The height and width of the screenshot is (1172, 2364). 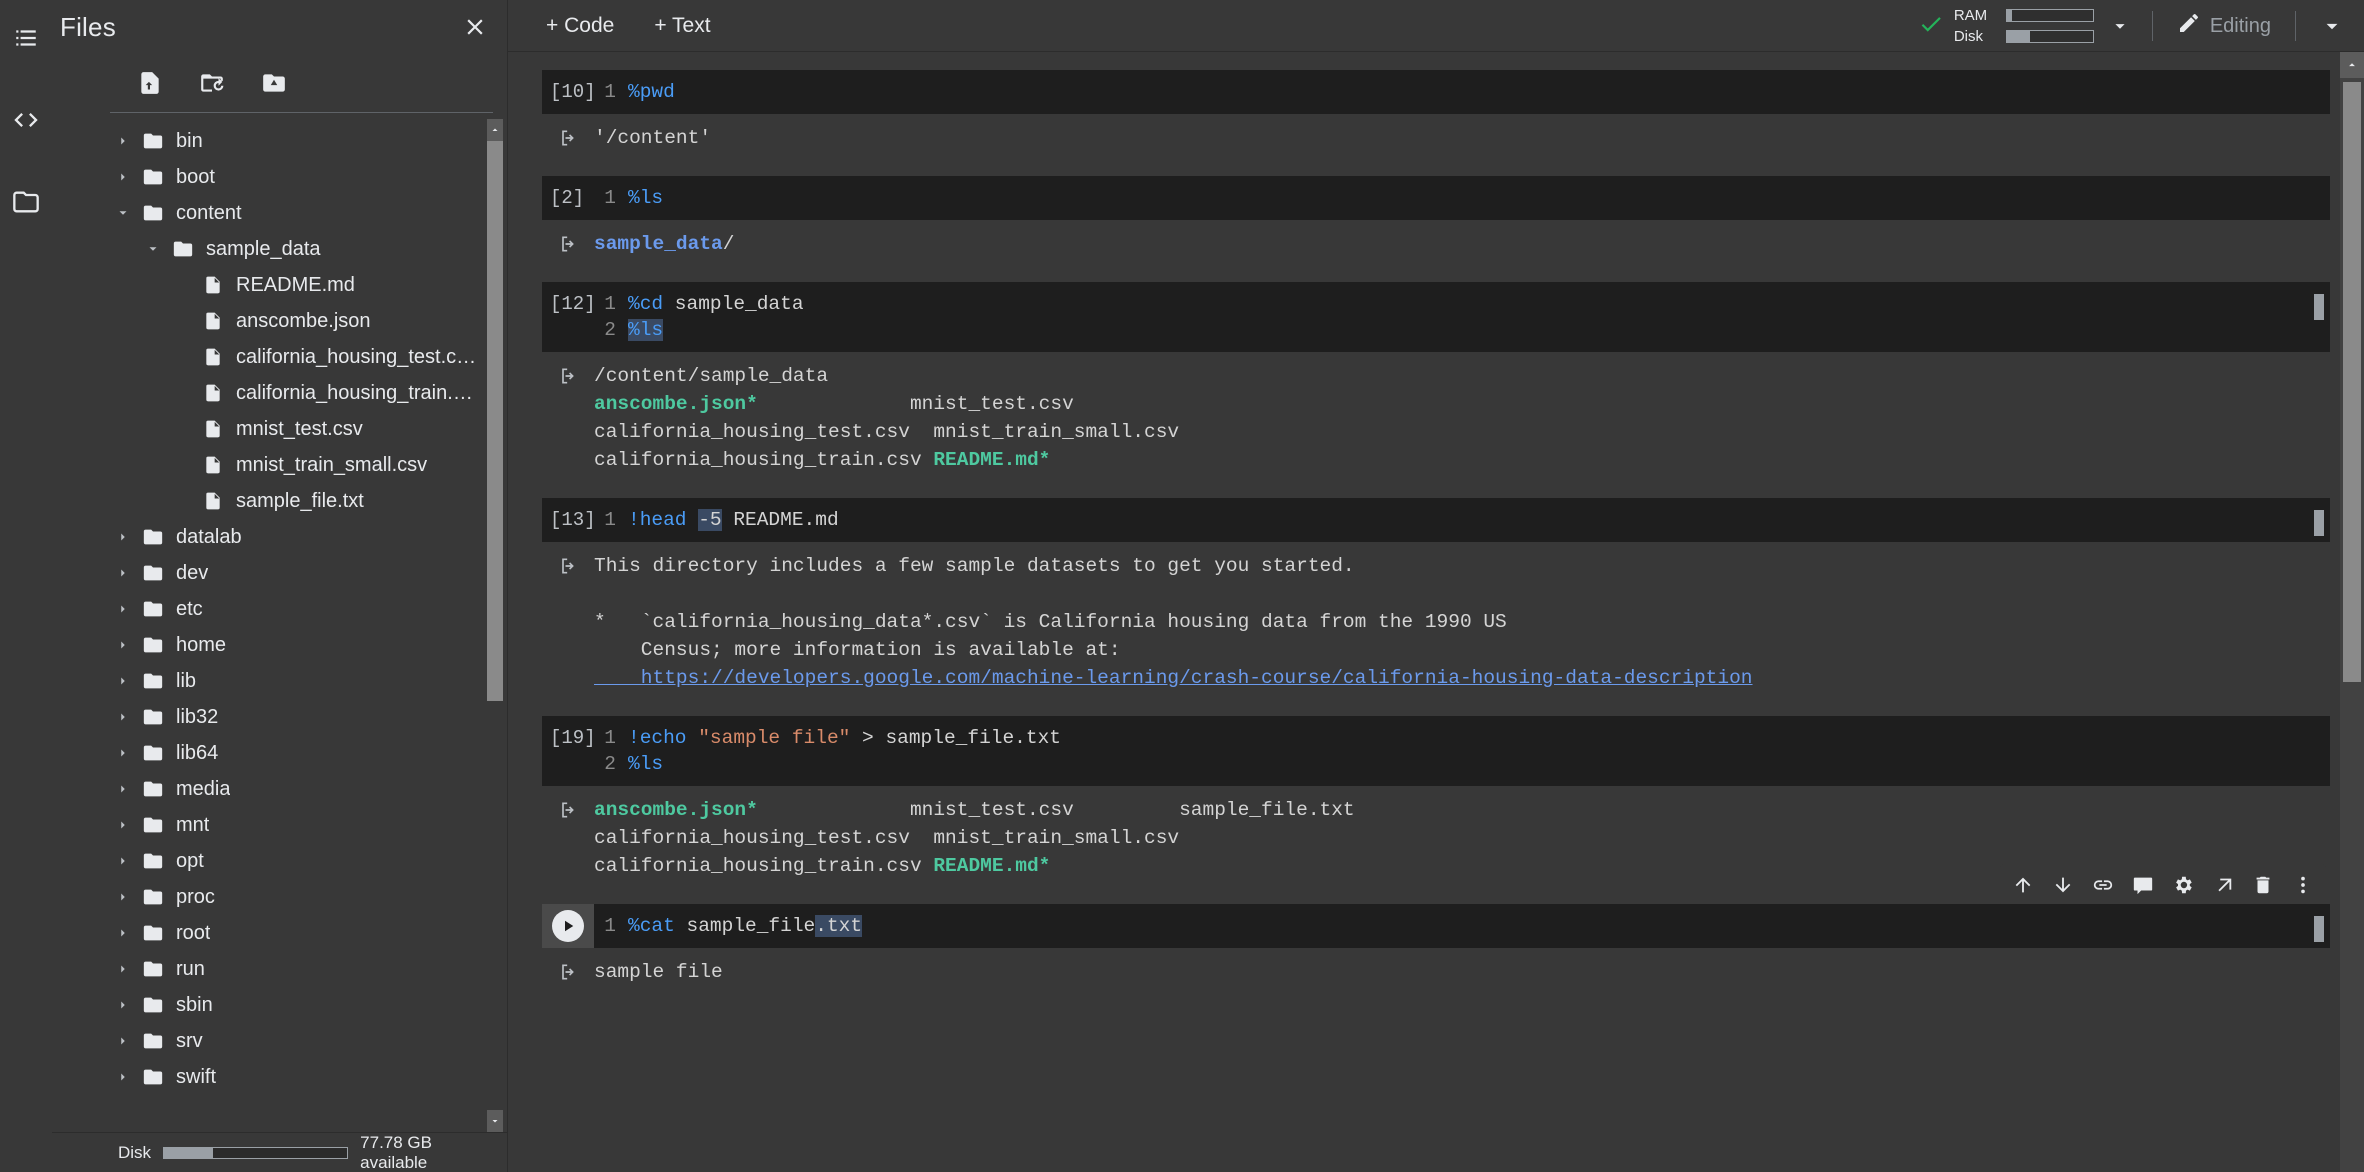 What do you see at coordinates (279, 429) in the screenshot?
I see `file-tree-file-row: mnist_test.csv` at bounding box center [279, 429].